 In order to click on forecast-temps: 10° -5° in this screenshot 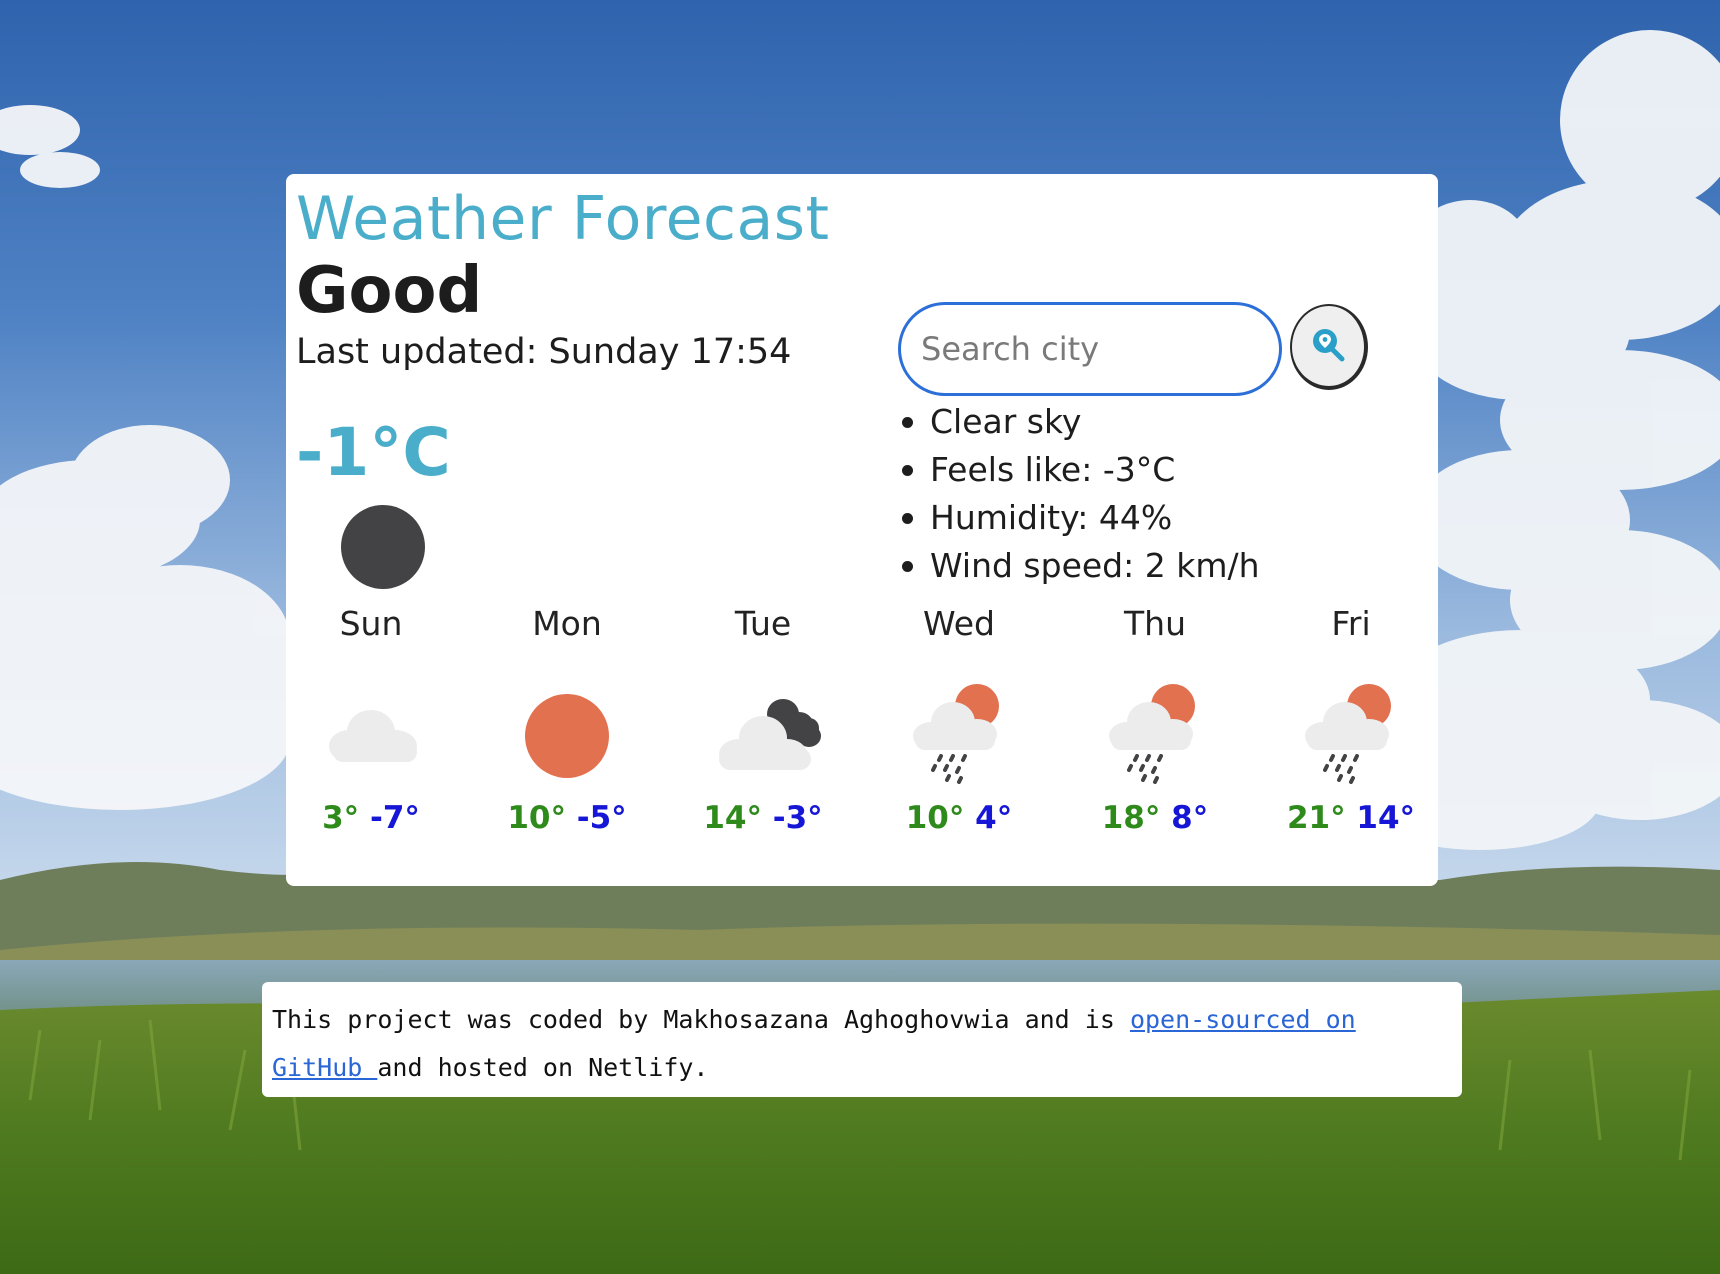, I will do `click(567, 818)`.